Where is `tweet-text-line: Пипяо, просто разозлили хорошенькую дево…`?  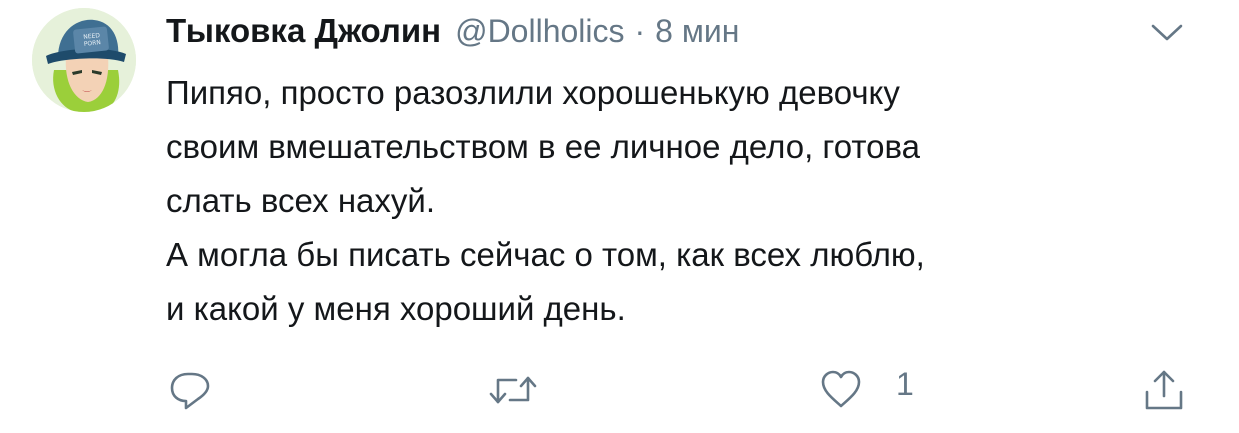
tweet-text-line: Пипяо, просто разозлили хорошенькую дево… is located at coordinates (533, 92).